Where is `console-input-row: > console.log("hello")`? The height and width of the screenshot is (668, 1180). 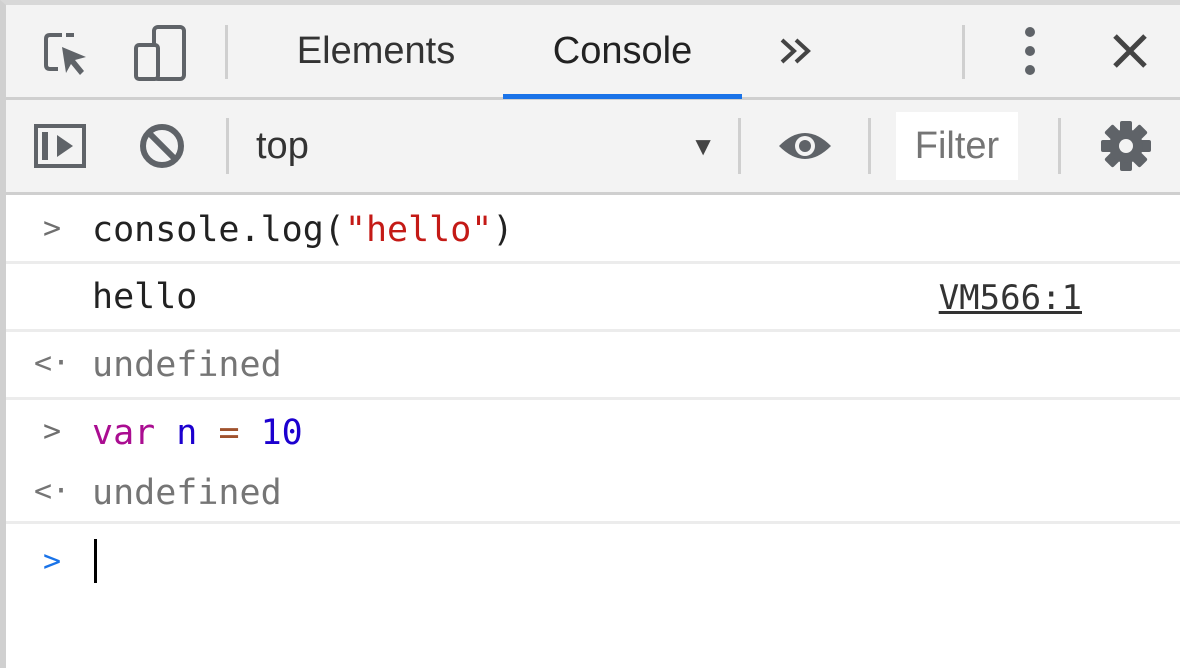
console-input-row: > console.log("hello") is located at coordinates (593, 229).